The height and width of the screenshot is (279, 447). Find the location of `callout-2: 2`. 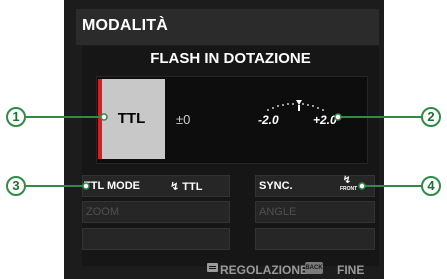

callout-2: 2 is located at coordinates (431, 117).